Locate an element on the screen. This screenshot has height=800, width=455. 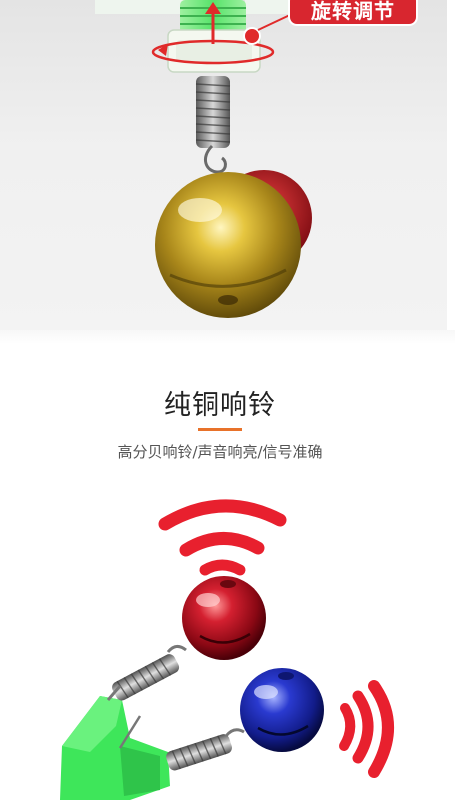
feature-title: 纯铜响铃 is located at coordinates (220, 405).